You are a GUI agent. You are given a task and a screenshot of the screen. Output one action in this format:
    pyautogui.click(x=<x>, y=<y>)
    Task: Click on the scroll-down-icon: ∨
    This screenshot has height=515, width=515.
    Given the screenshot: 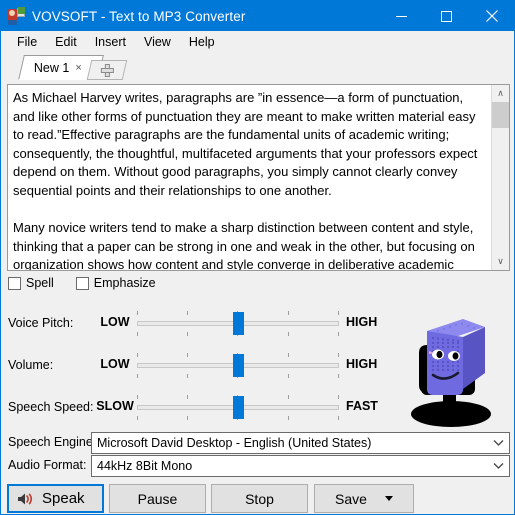 What is the action you would take?
    pyautogui.click(x=500, y=261)
    